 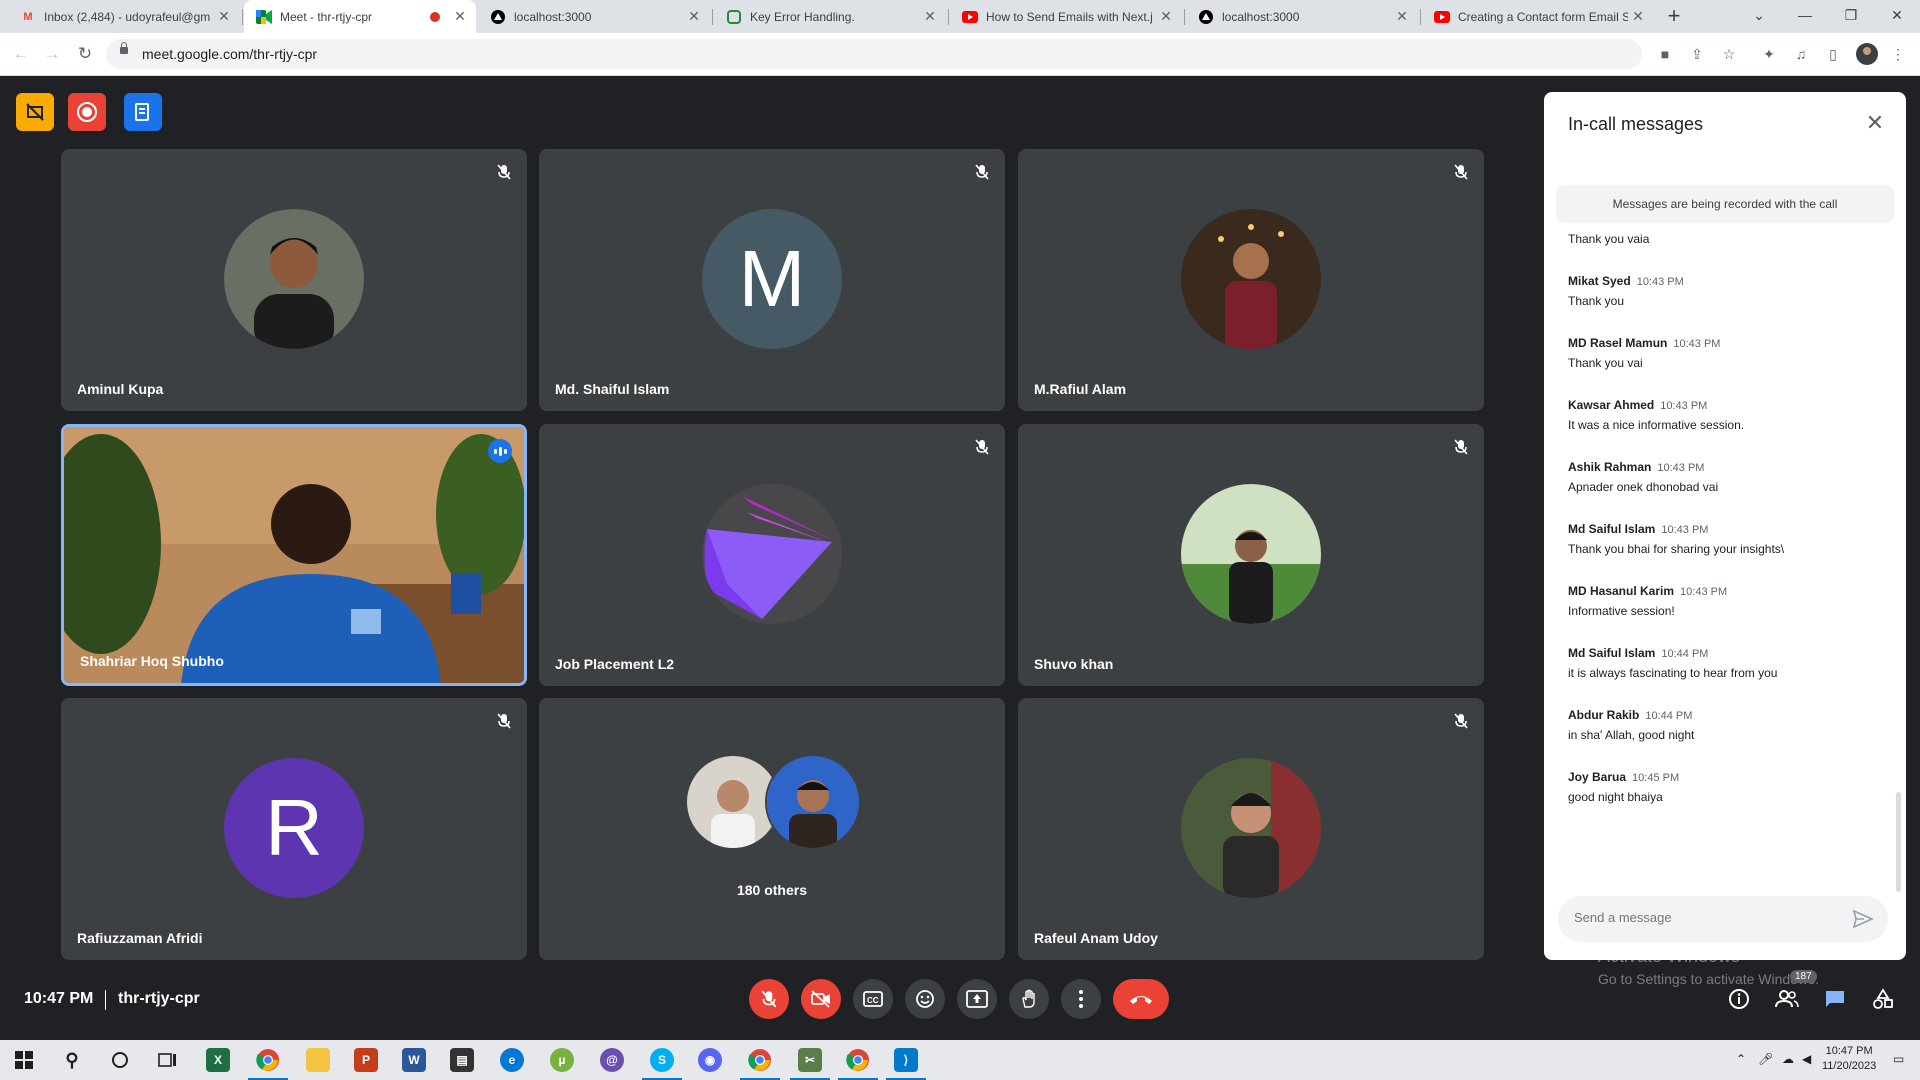 I want to click on system-date: 11/20/2023, so click(x=1849, y=1066).